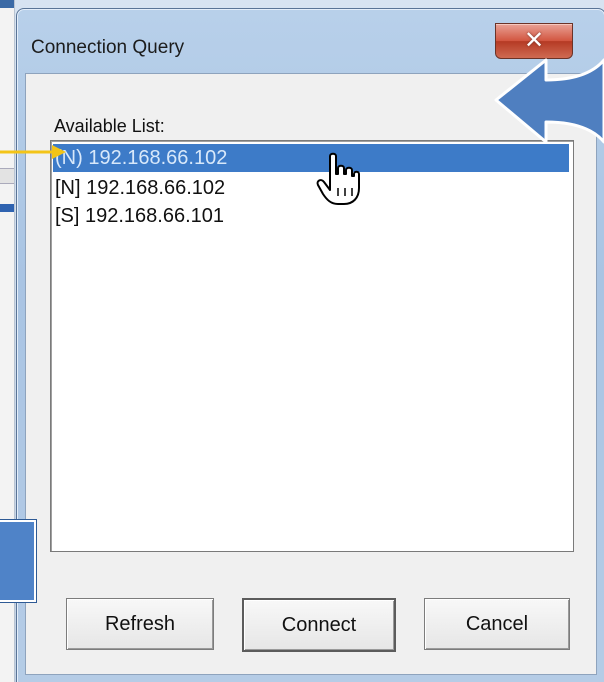  Describe the element at coordinates (18, 561) in the screenshot. I see `annotation-callout-box` at that location.